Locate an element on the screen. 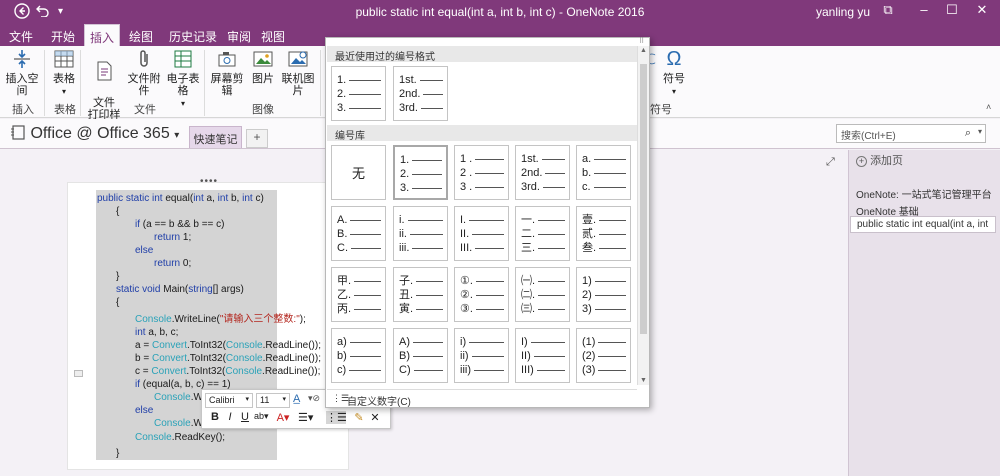  notebook-selector: Office @ Office 365 ▾ is located at coordinates (94, 133).